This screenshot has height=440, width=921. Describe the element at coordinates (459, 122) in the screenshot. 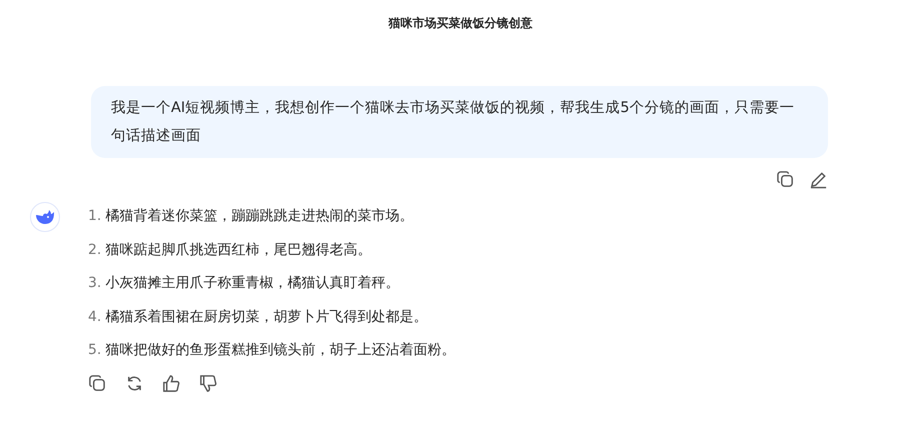

I see `user-message: 我是一个AI短视频博主，我想创作一个猫咪去市场买菜做饭的视频，帮我生成5个分镜的画面，只需要一句话描述画面` at that location.